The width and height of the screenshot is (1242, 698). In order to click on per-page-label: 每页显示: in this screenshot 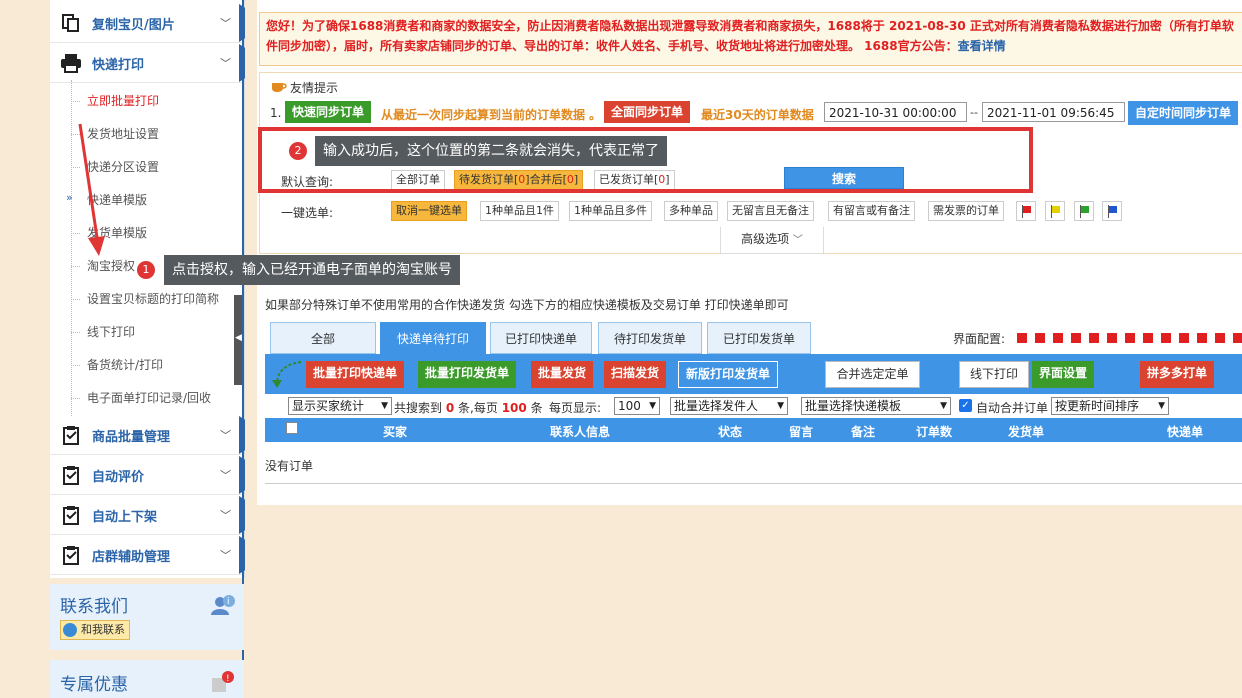, I will do `click(575, 408)`.